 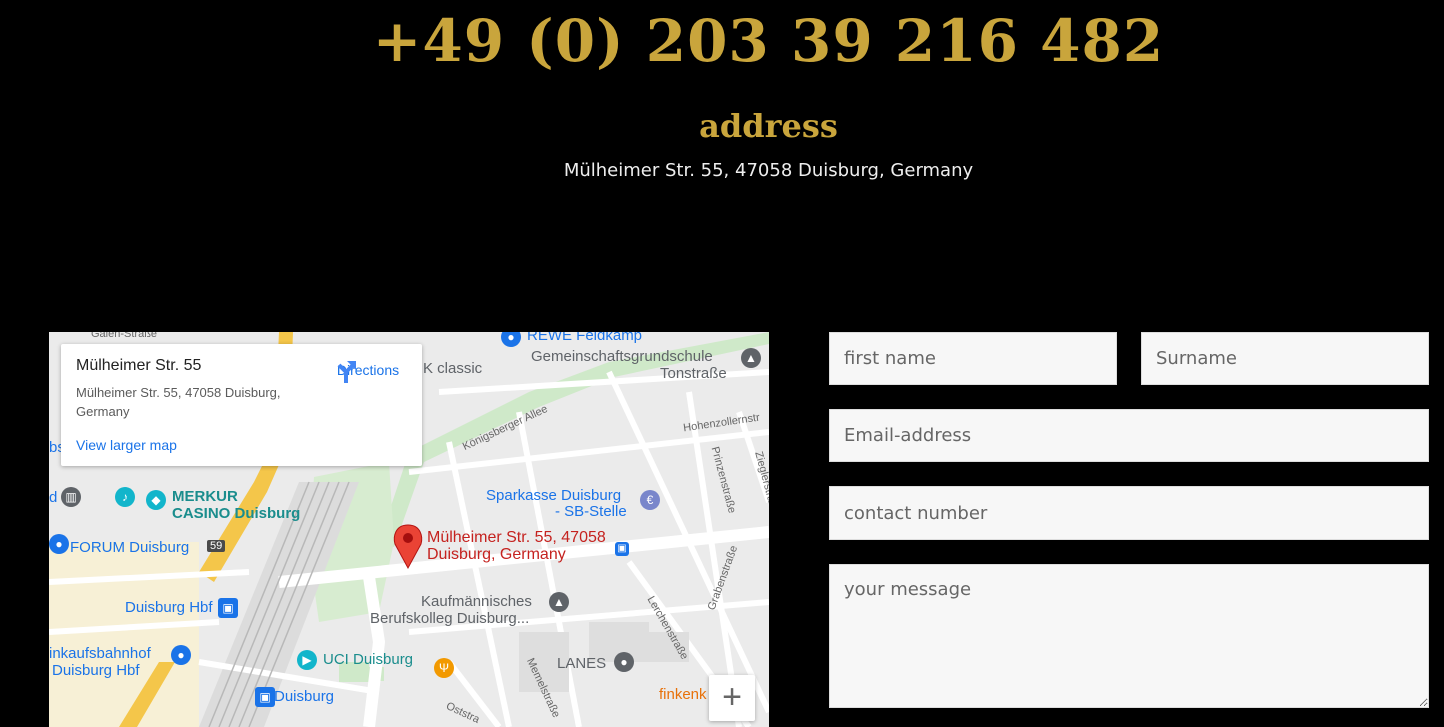 What do you see at coordinates (205, 496) in the screenshot?
I see `poi-label: MERKUR` at bounding box center [205, 496].